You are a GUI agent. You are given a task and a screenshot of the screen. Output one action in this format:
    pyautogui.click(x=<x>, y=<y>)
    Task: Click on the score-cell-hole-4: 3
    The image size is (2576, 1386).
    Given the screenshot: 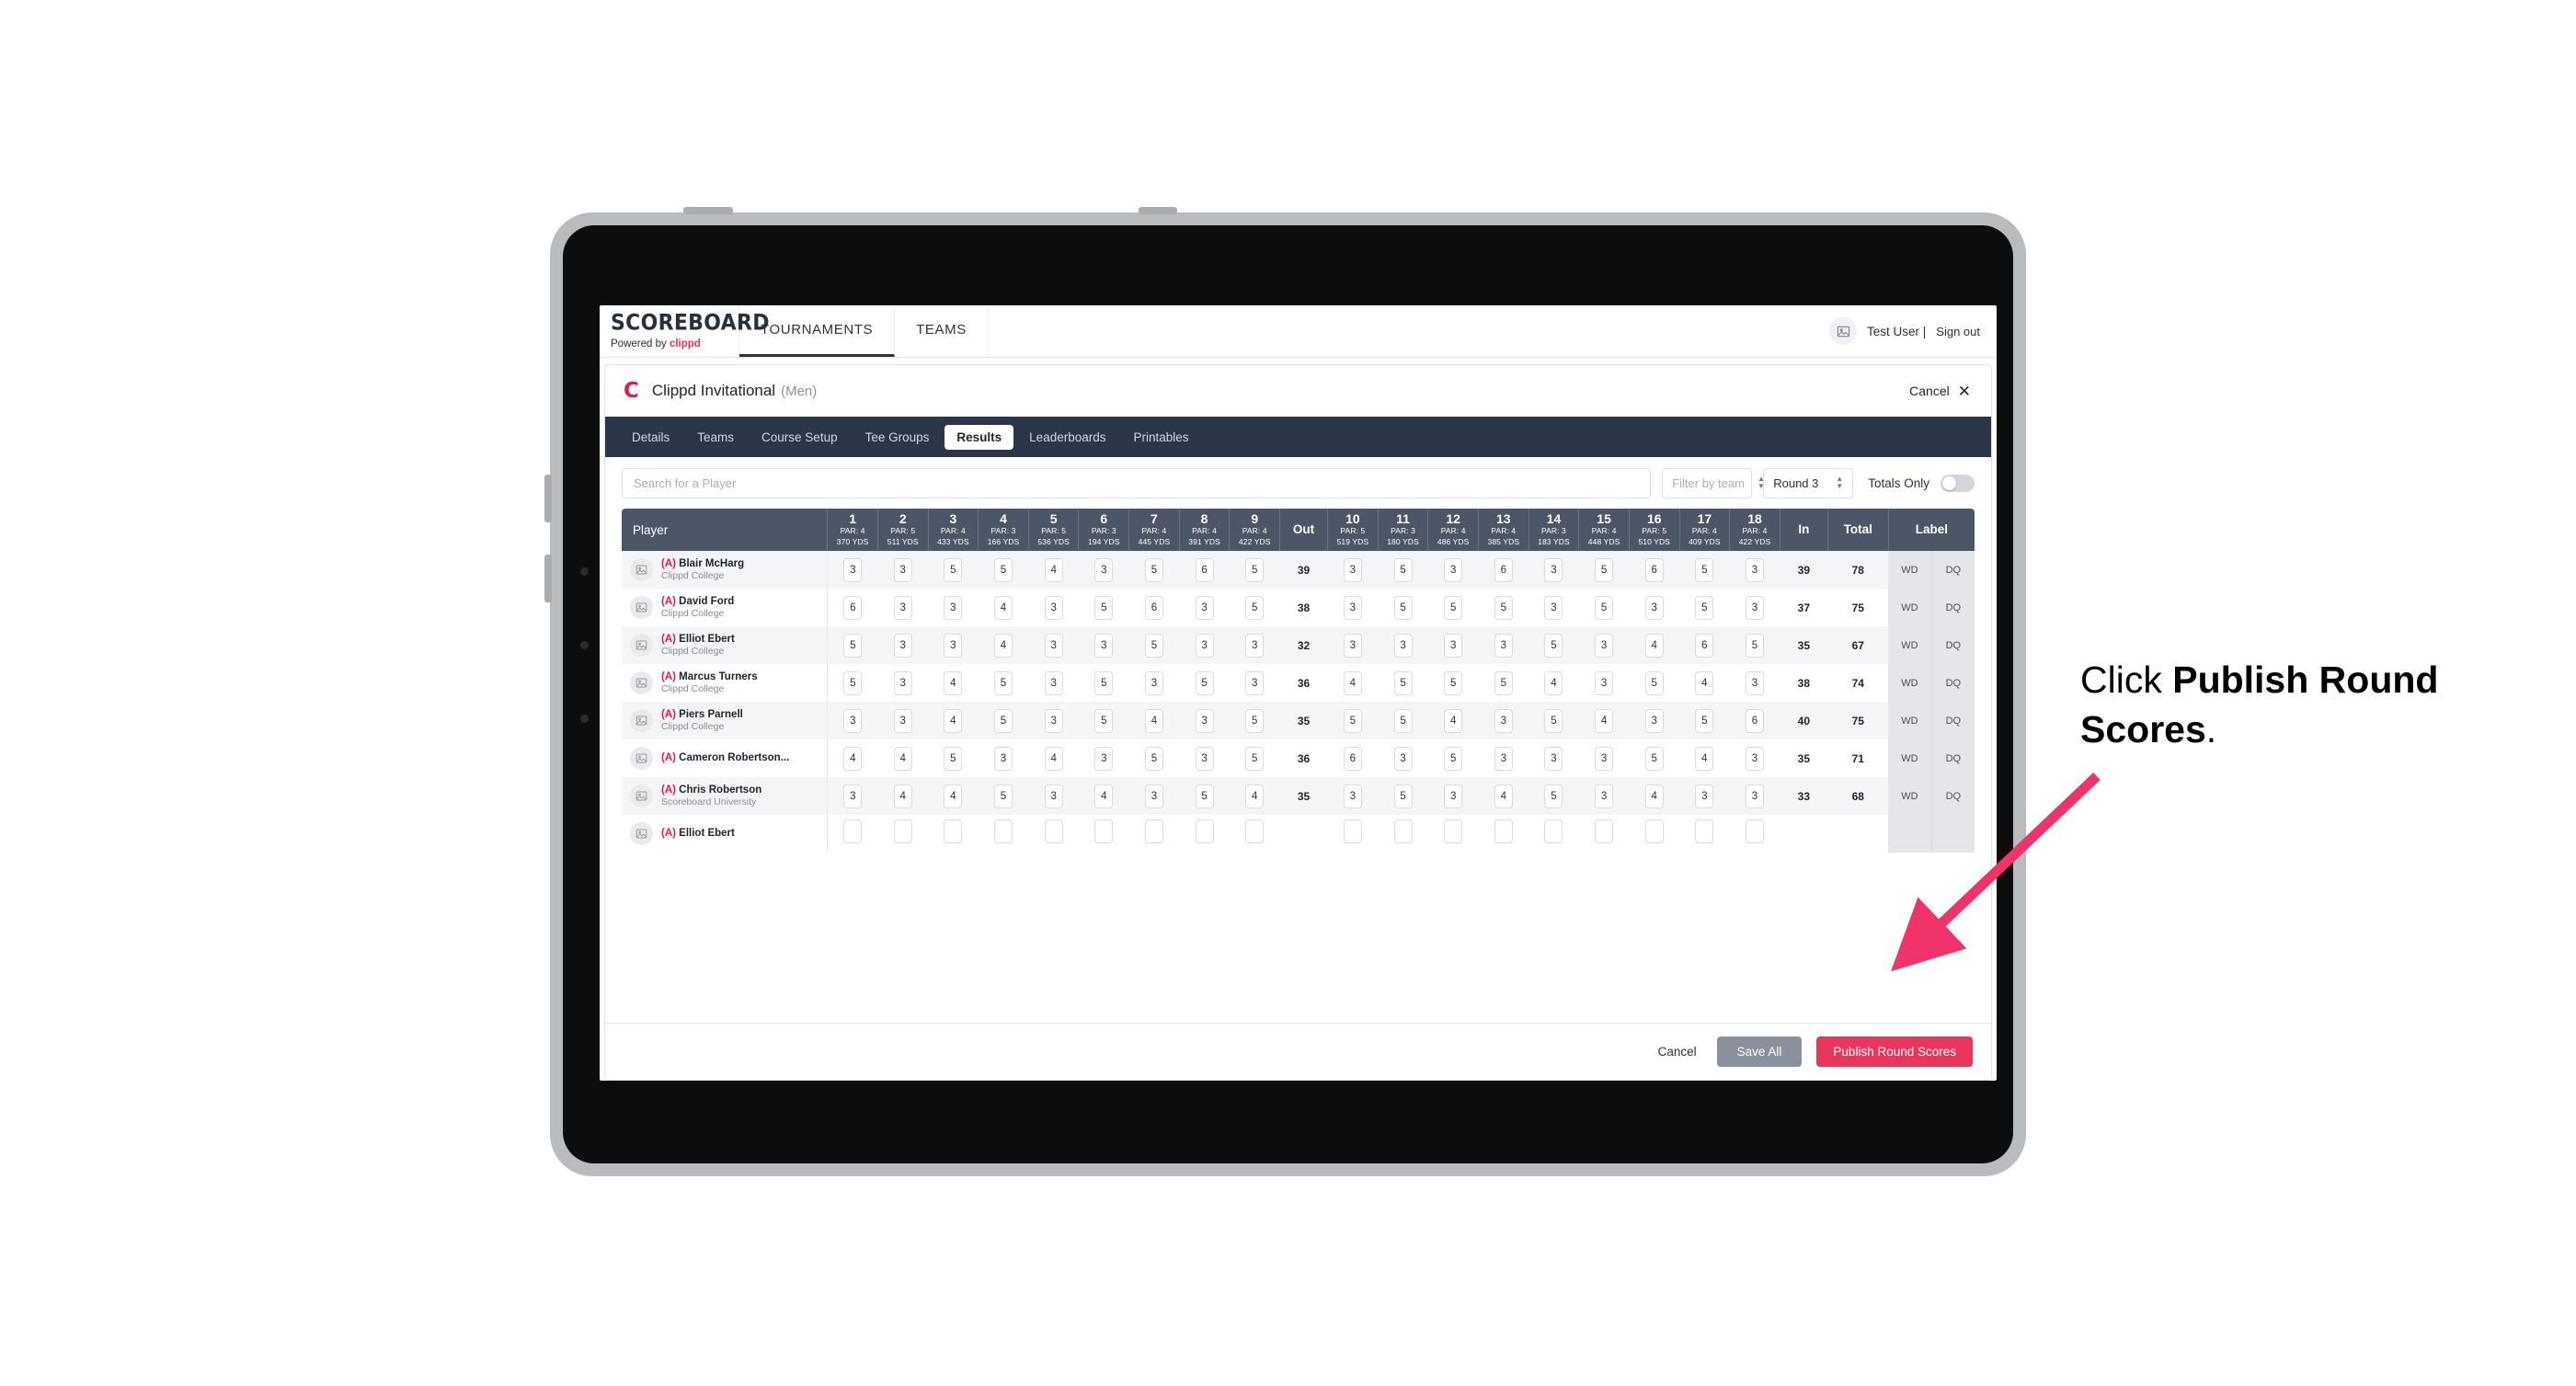 What is the action you would take?
    pyautogui.click(x=1004, y=758)
    